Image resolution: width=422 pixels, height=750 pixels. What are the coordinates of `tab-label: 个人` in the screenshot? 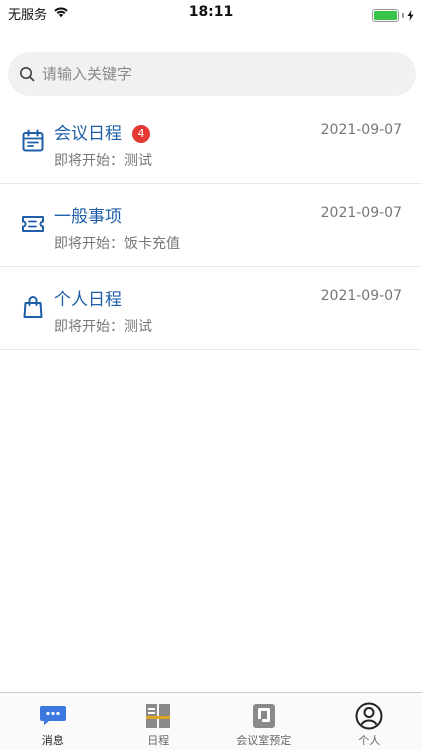 It's located at (369, 740).